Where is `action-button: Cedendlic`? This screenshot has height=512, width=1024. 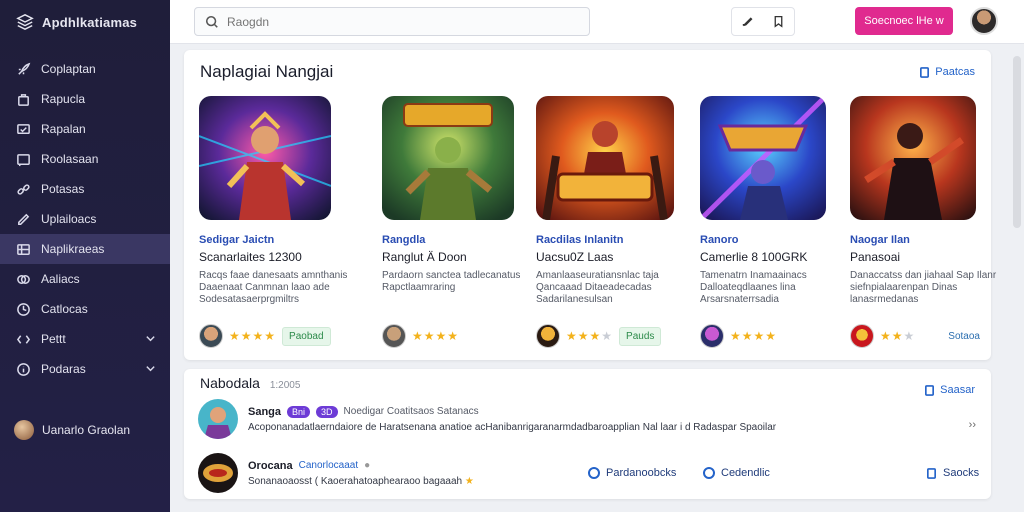
action-button: Cedendlic is located at coordinates (736, 473).